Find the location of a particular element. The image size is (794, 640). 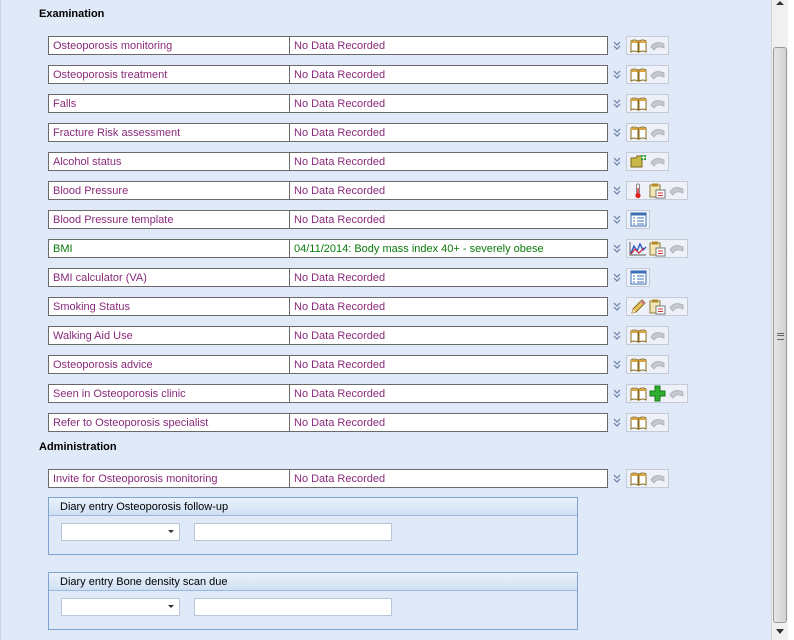

vertical-scrollbar is located at coordinates (779, 320).